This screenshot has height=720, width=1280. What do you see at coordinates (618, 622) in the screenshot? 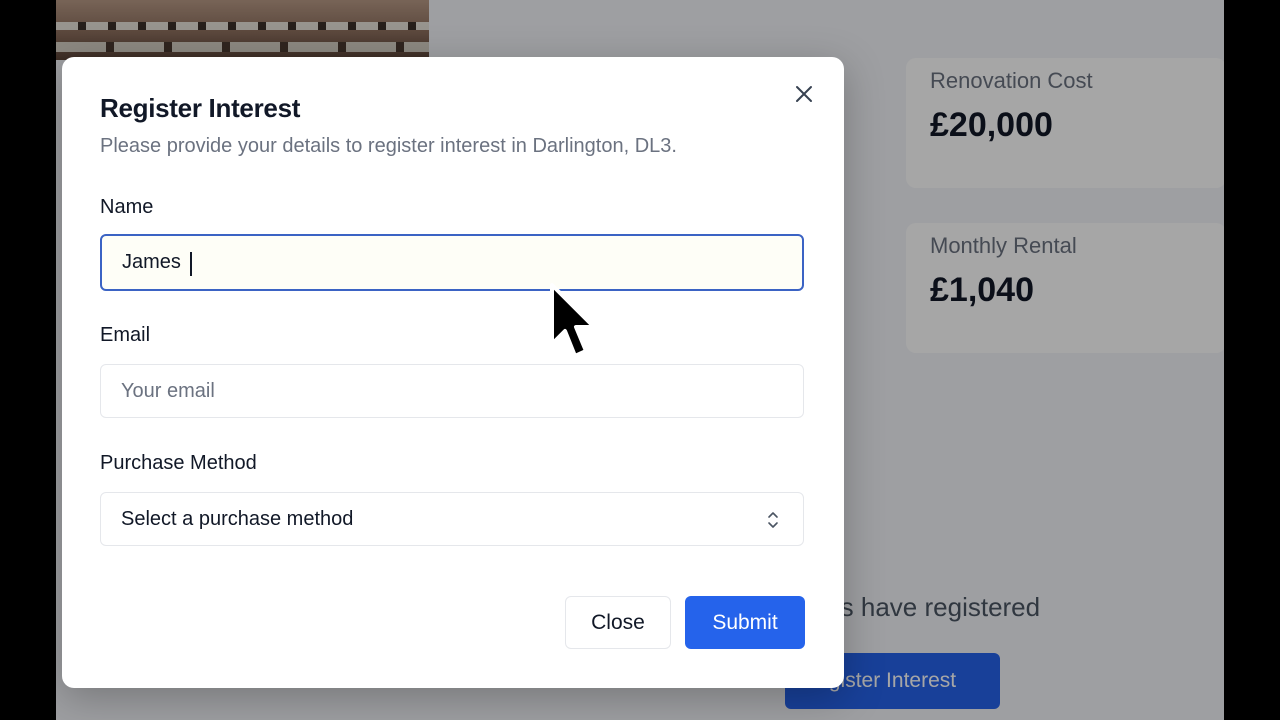
I see `close-button: Close` at bounding box center [618, 622].